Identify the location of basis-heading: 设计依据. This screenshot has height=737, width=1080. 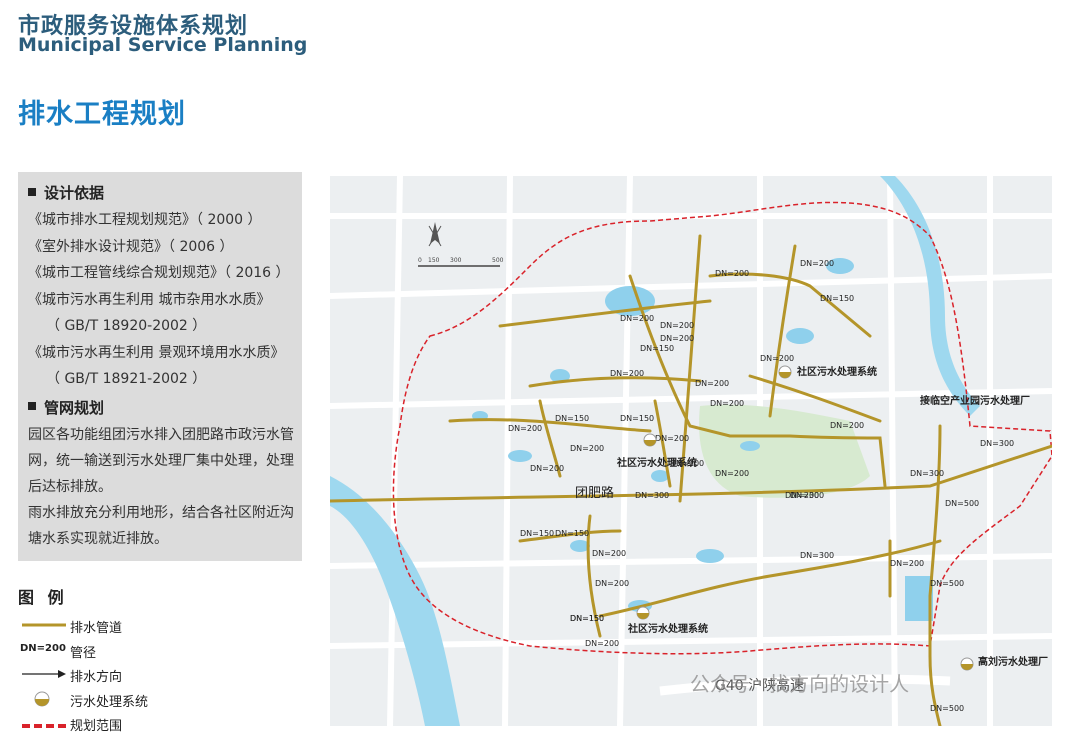
(161, 192).